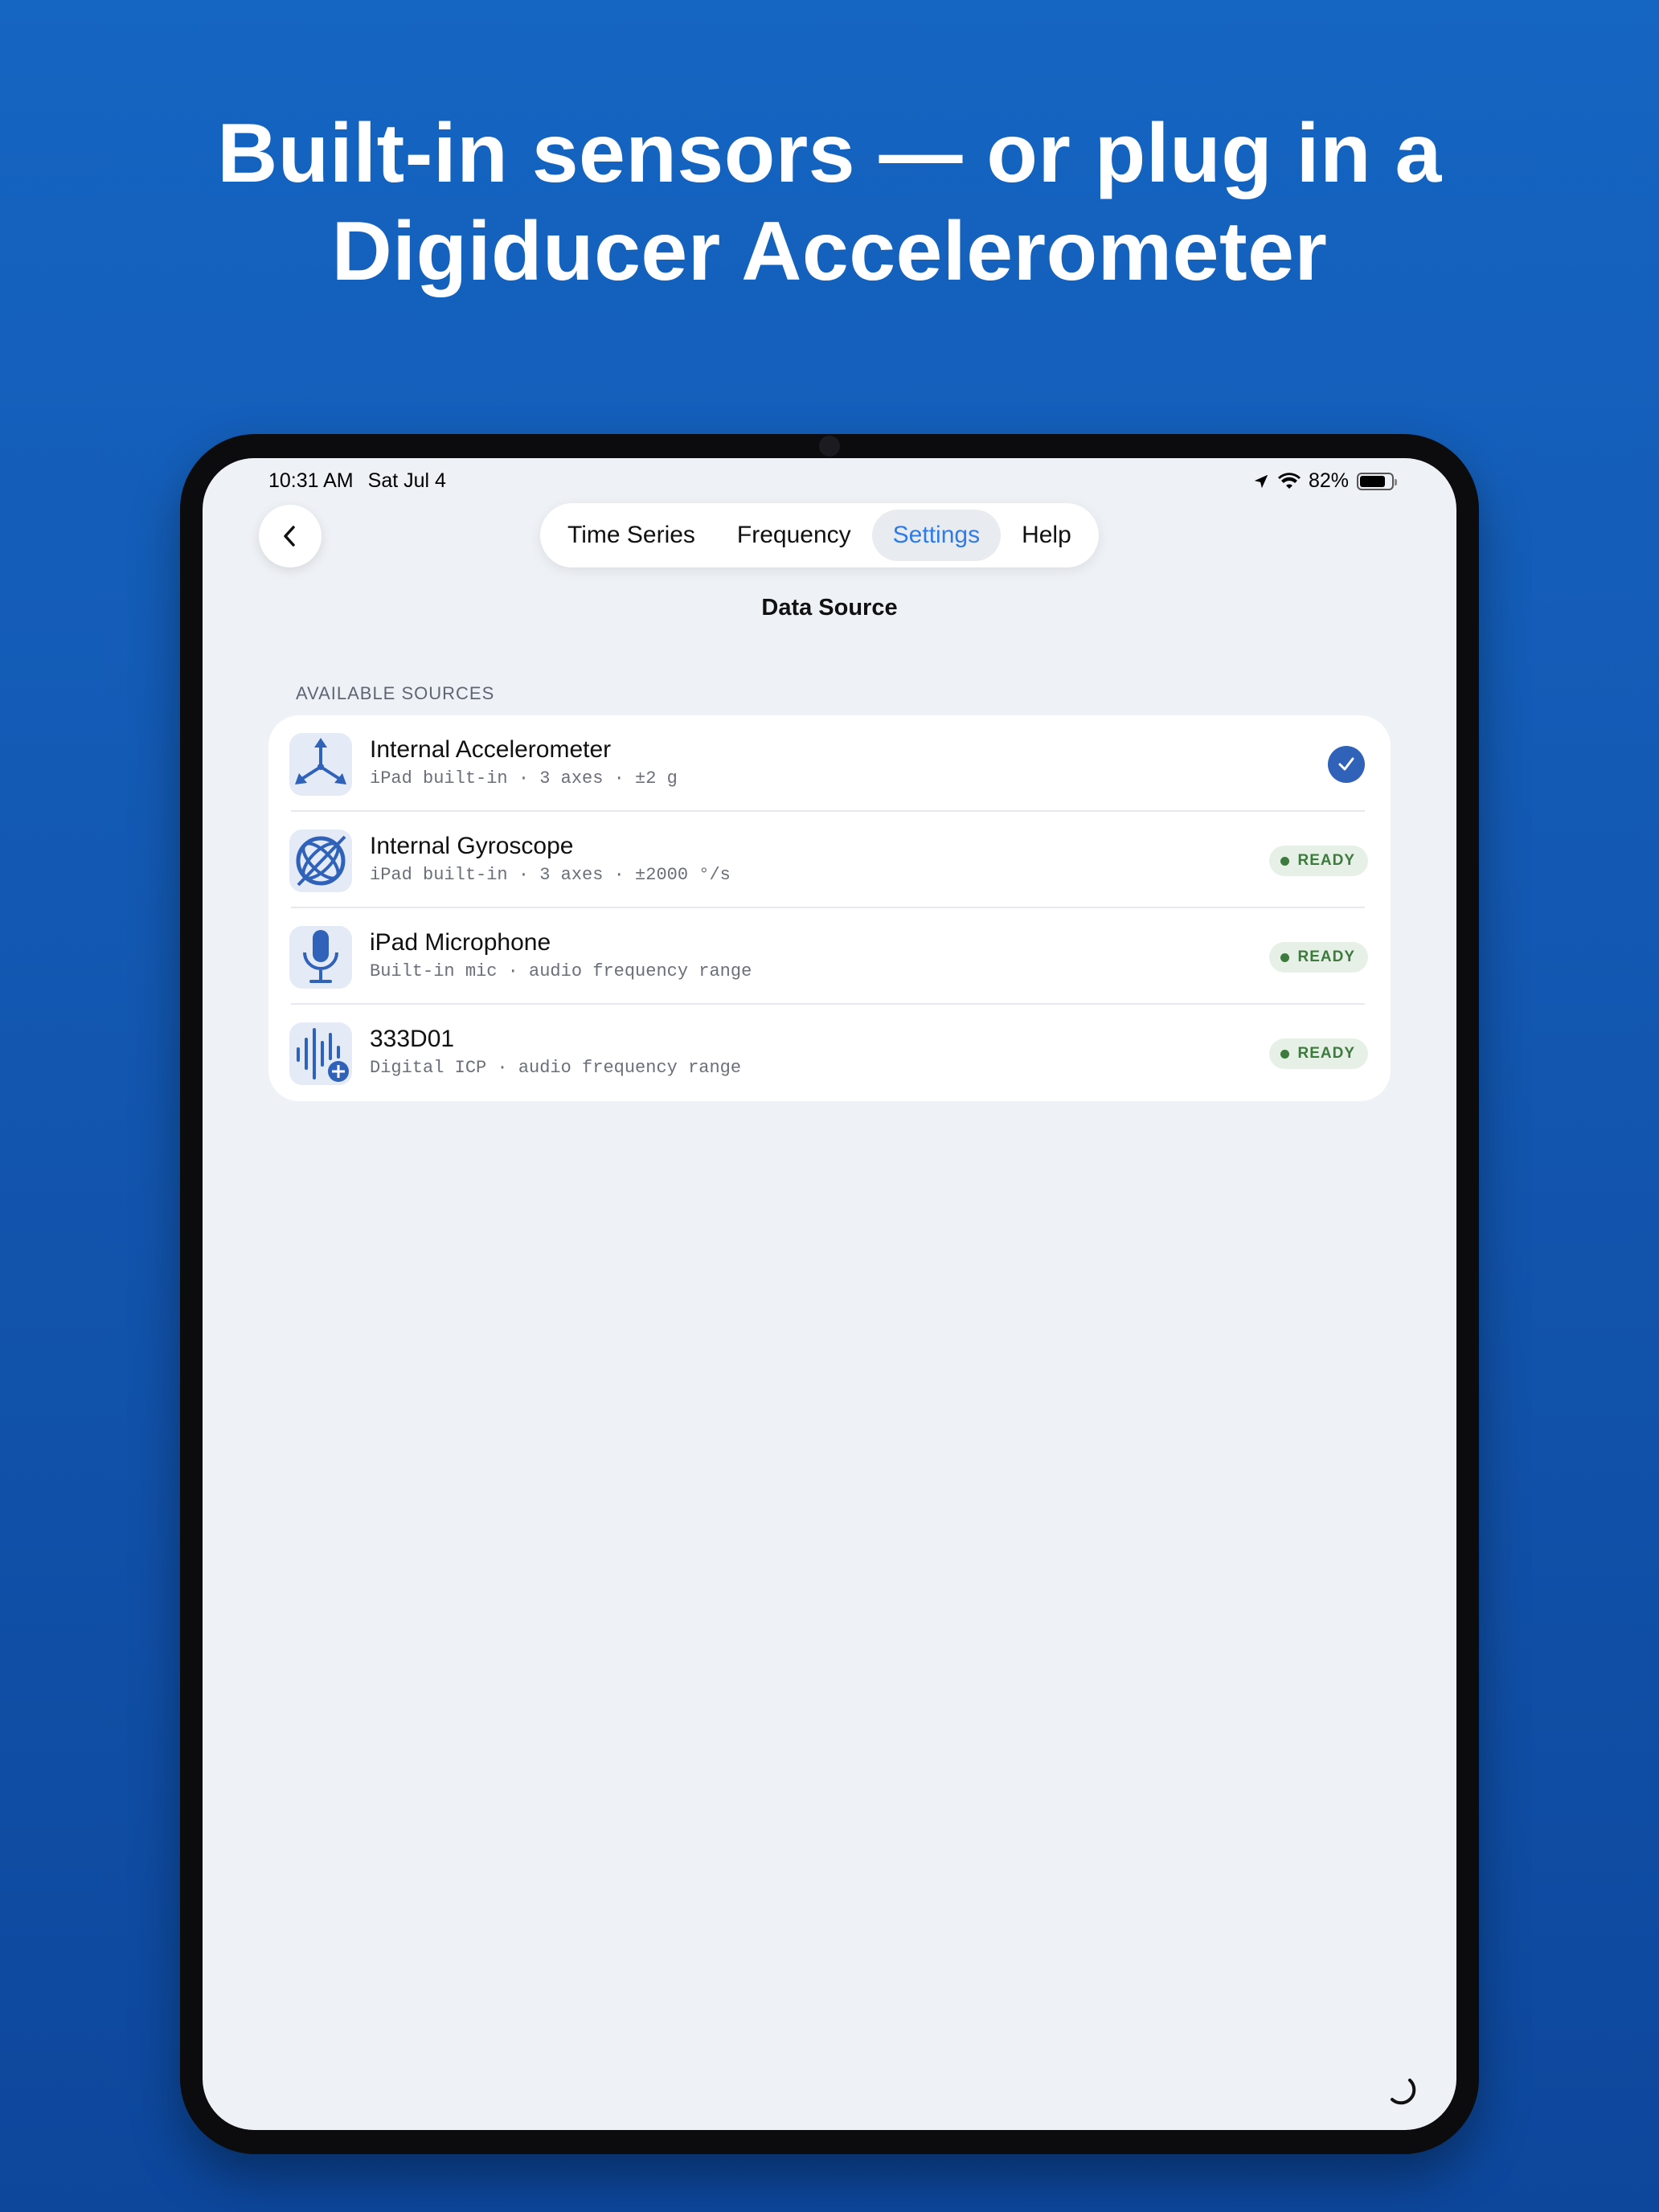  Describe the element at coordinates (1046, 535) in the screenshot. I see `tab-help: Help` at that location.